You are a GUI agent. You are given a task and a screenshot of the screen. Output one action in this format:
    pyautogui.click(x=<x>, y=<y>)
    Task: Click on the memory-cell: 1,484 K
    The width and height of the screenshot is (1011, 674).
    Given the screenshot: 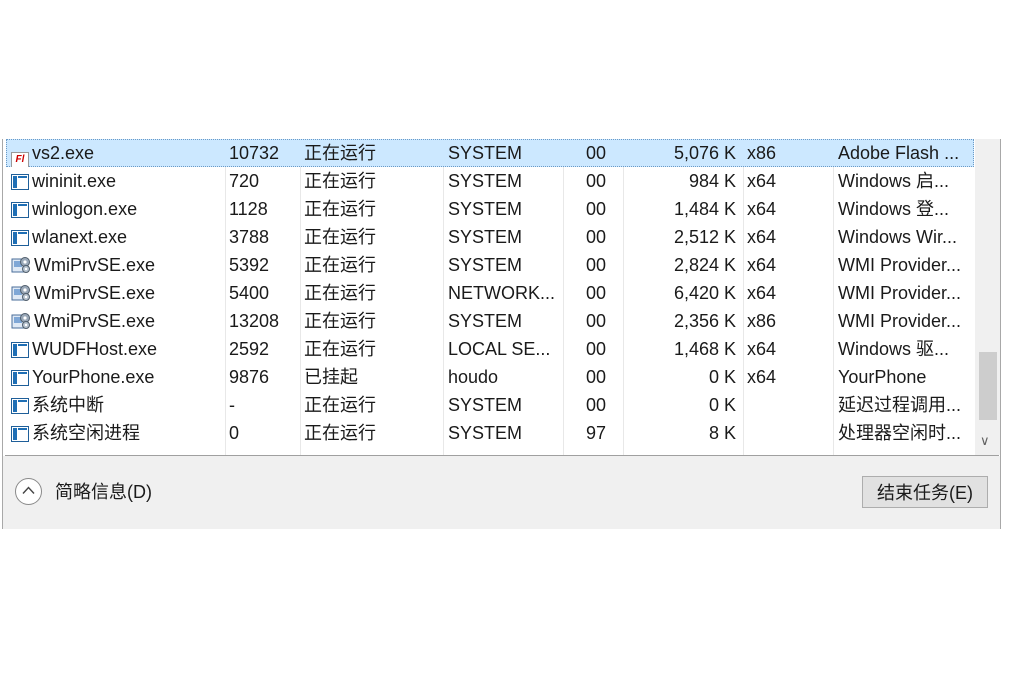 What is the action you would take?
    pyautogui.click(x=704, y=209)
    